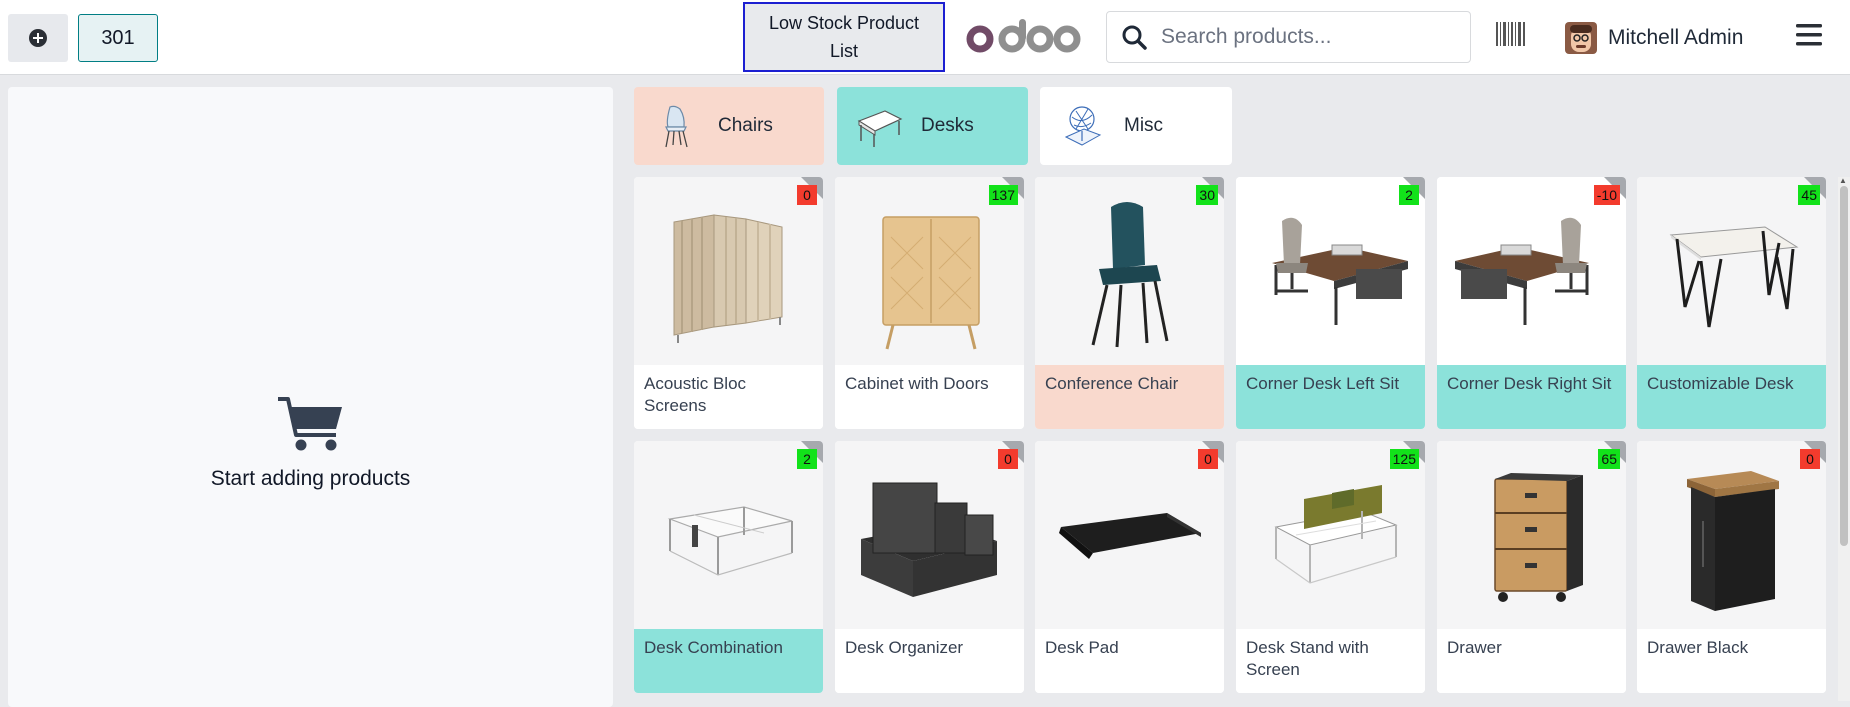 Image resolution: width=1850 pixels, height=707 pixels. What do you see at coordinates (745, 125) in the screenshot?
I see `category-label: Chairs` at bounding box center [745, 125].